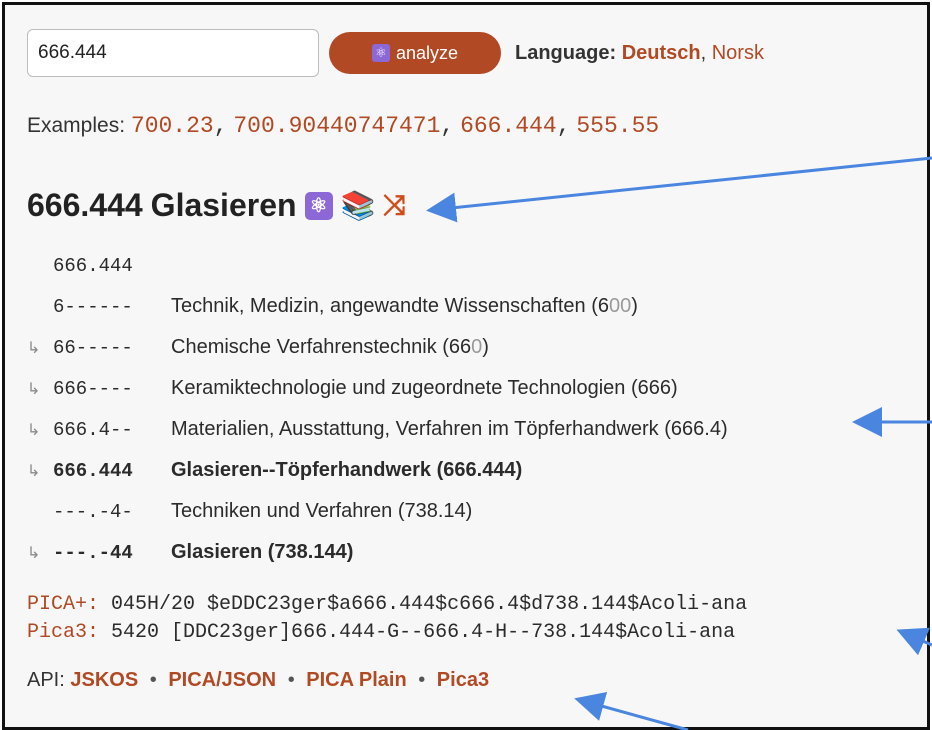  I want to click on analyze-button: ⚛ analyze, so click(415, 53).